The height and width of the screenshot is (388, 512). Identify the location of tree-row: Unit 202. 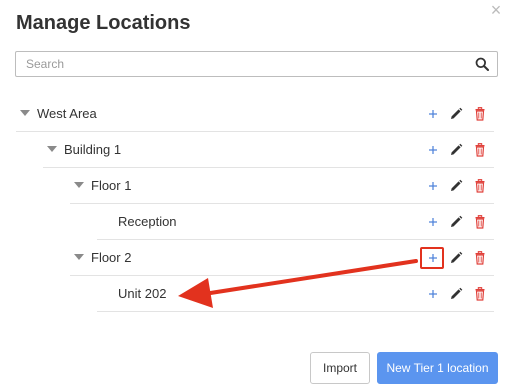
(295, 294).